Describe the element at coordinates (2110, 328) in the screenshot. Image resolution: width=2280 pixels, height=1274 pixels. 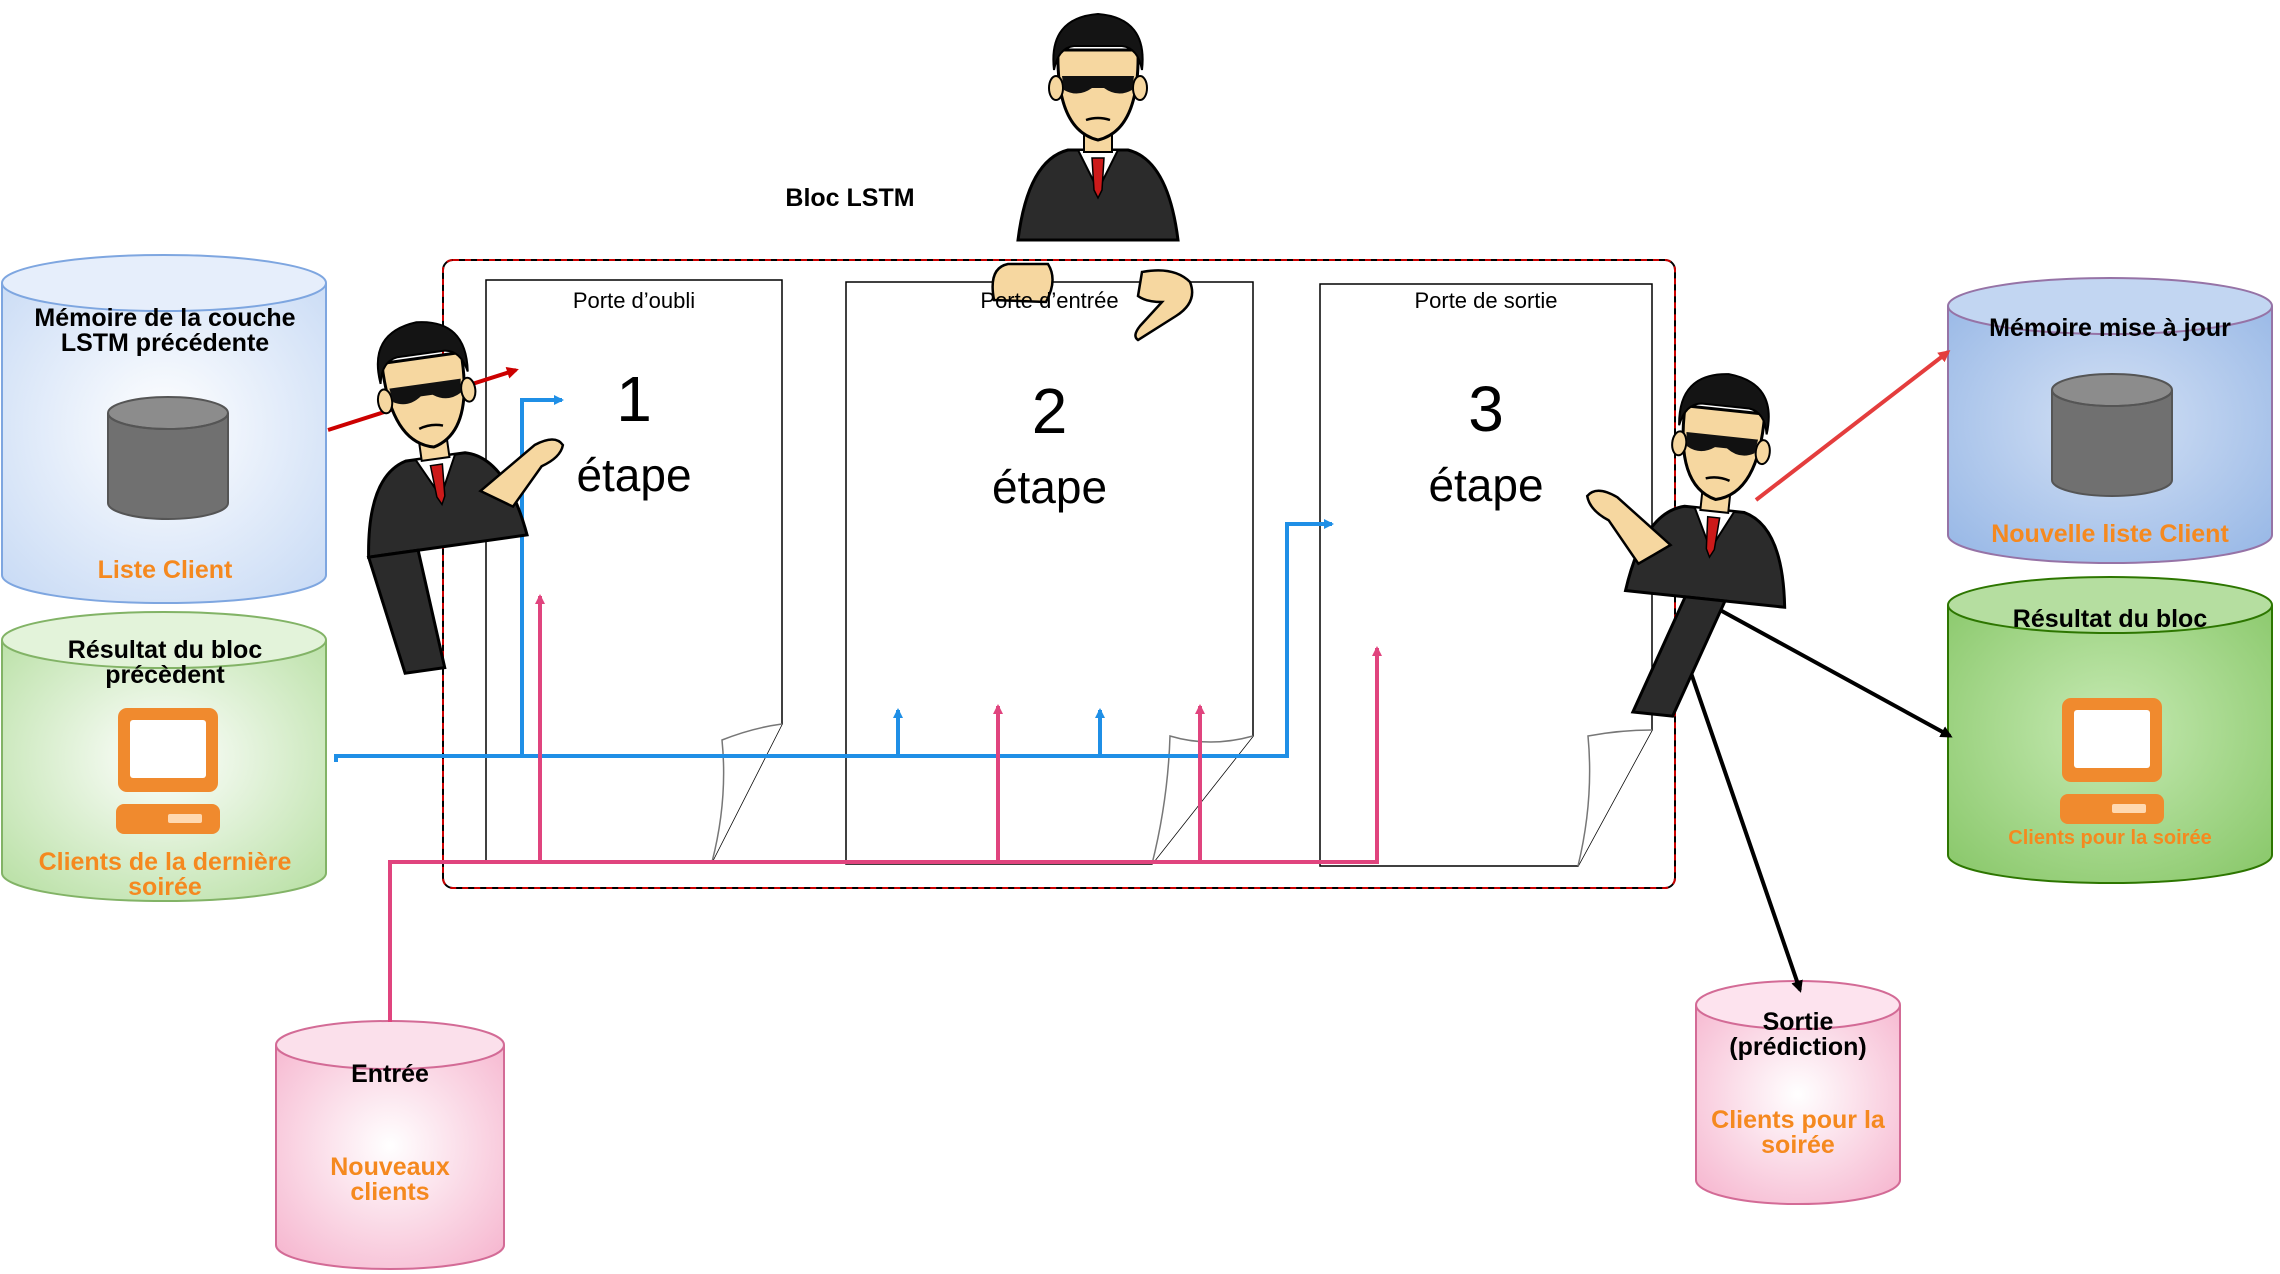
I see `new-memory-title: Mémoire mise à jour` at that location.